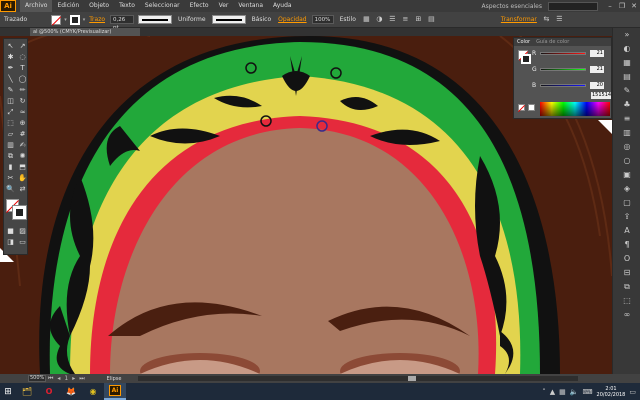  Describe the element at coordinates (97, 19) in the screenshot. I see `stroke-label: Trazo` at that location.